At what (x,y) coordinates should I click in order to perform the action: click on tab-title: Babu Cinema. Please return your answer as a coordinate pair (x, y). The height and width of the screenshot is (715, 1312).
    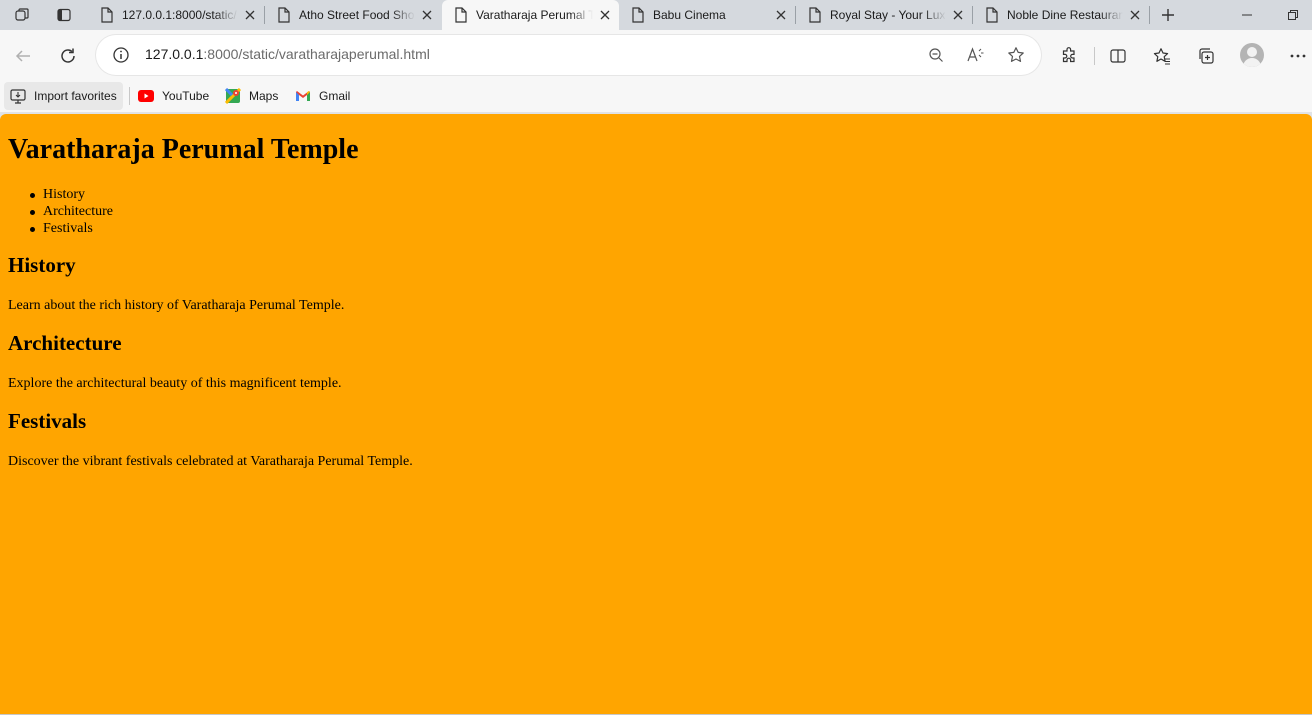
    Looking at the image, I should click on (689, 15).